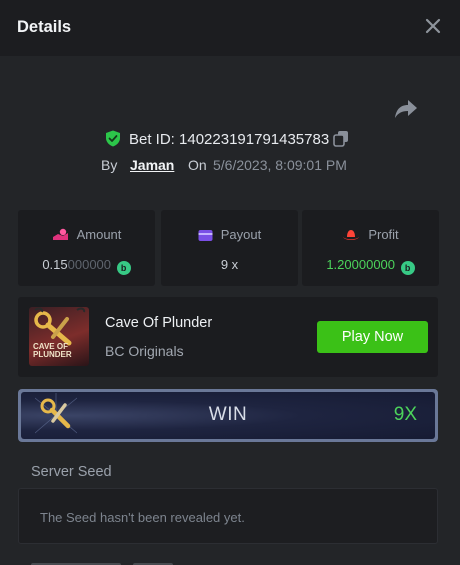 The height and width of the screenshot is (565, 460). I want to click on copy-icon, so click(341, 138).